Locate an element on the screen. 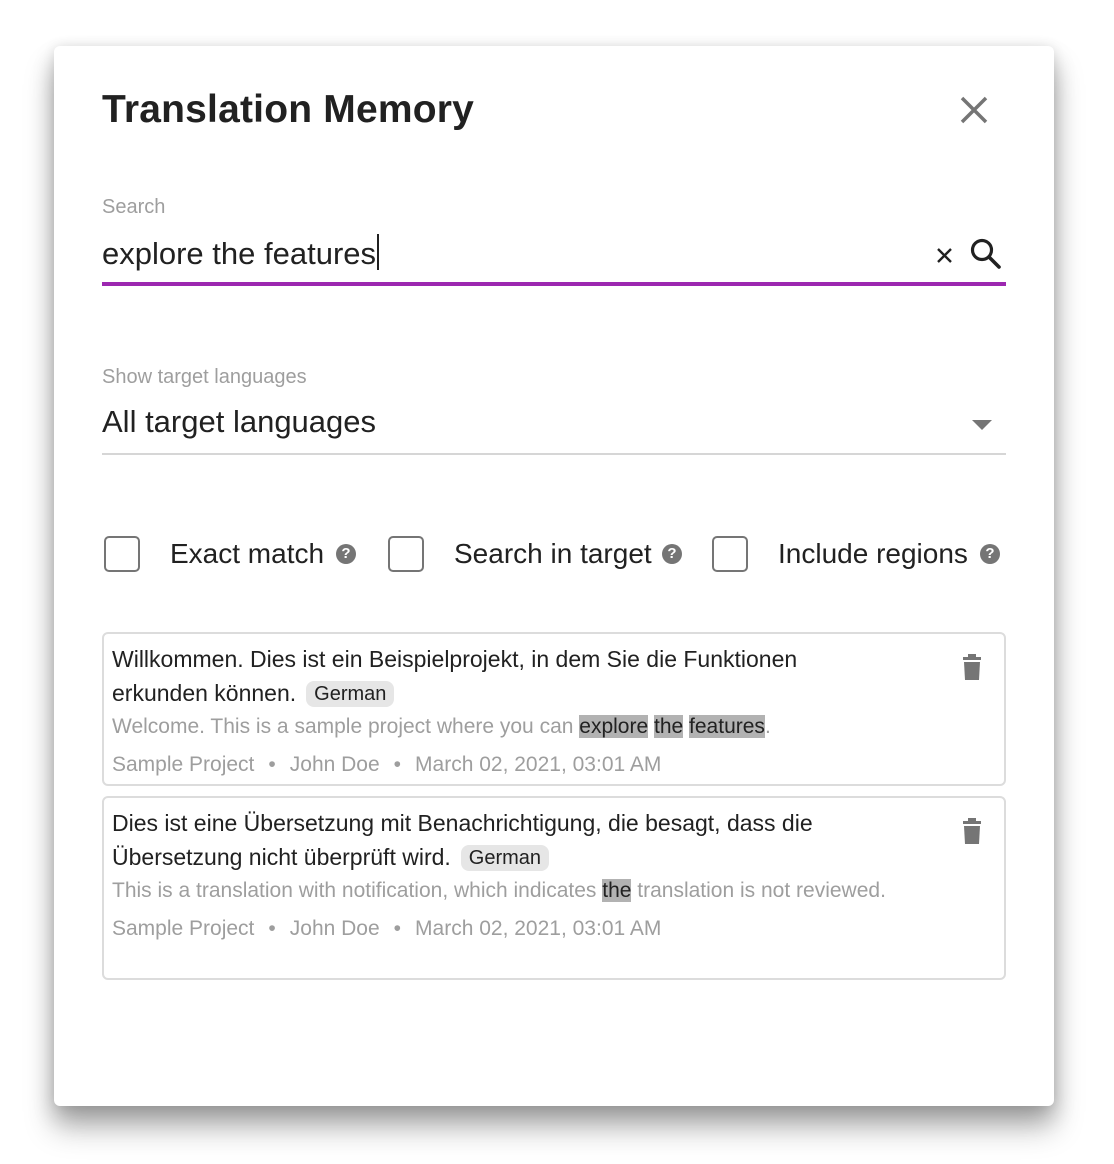 The image size is (1114, 1164). include-regions-label: Include regions is located at coordinates (873, 554).